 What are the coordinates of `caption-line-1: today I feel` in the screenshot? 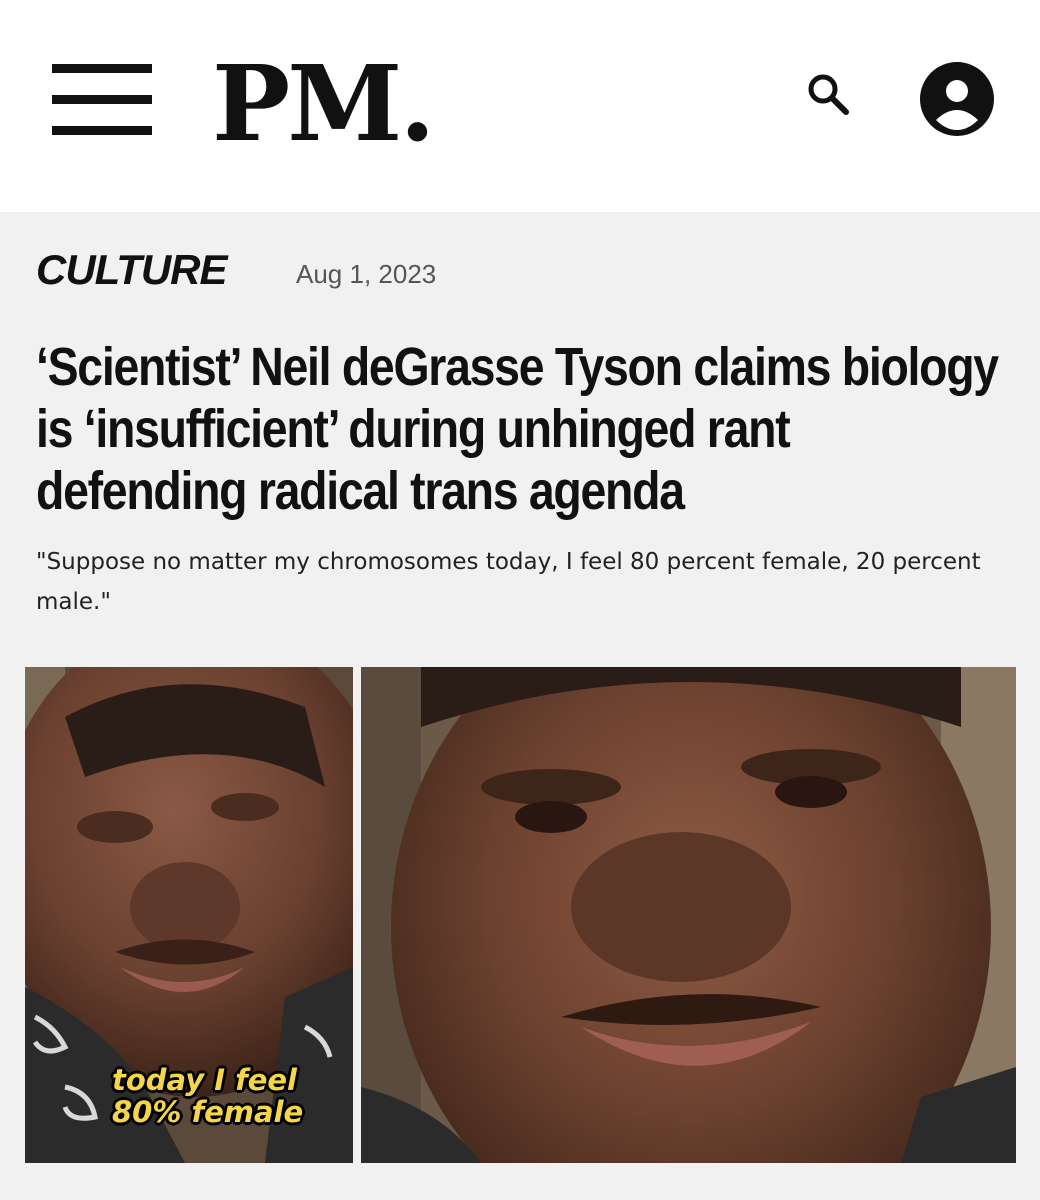 It's located at (205, 1080).